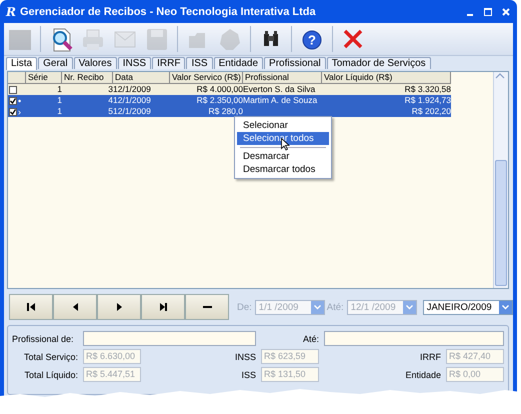 The image size is (521, 414). What do you see at coordinates (207, 307) in the screenshot?
I see `minus-icon` at bounding box center [207, 307].